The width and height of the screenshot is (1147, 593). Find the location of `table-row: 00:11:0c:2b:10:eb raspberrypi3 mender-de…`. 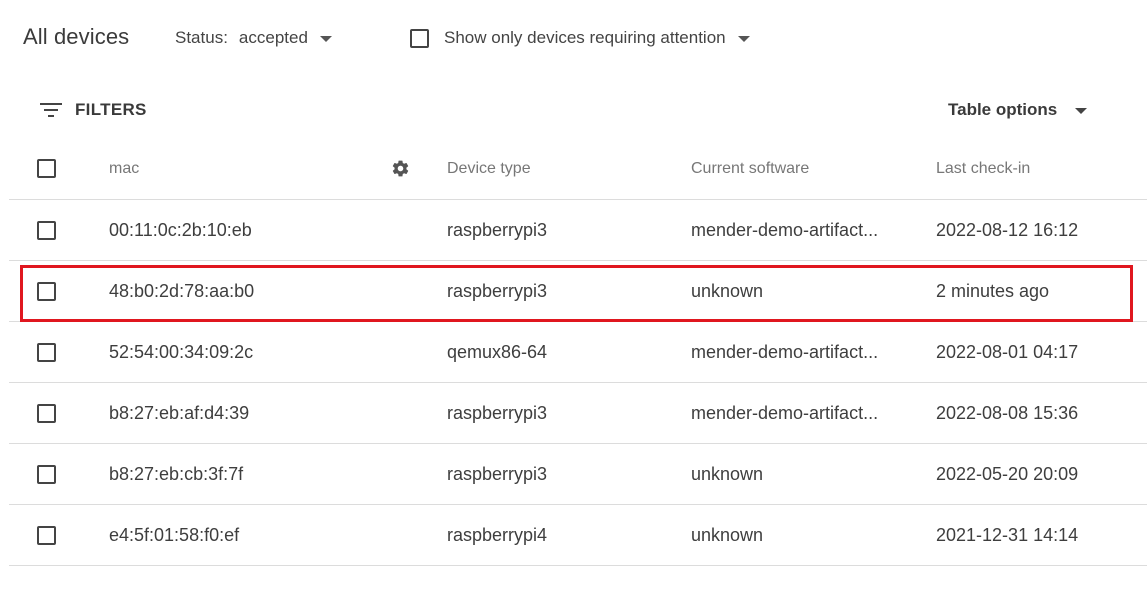

table-row: 00:11:0c:2b:10:eb raspberrypi3 mender-de… is located at coordinates (578, 230).